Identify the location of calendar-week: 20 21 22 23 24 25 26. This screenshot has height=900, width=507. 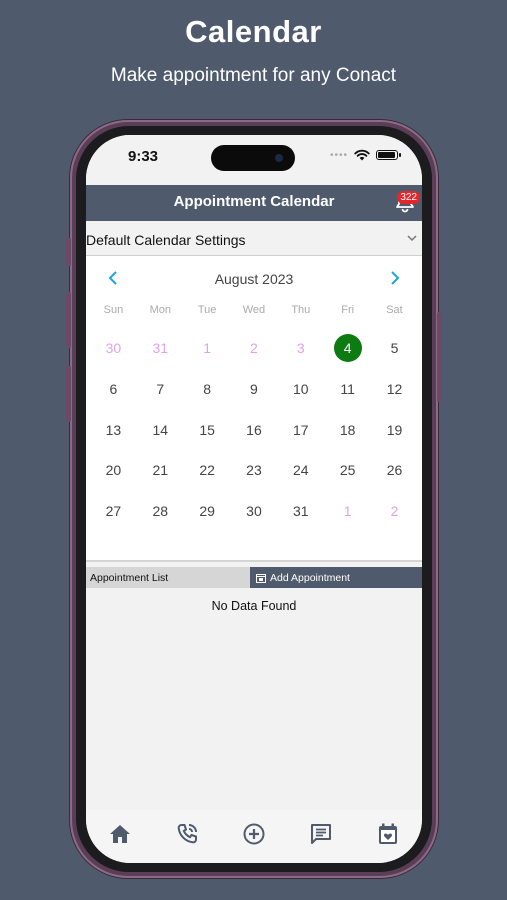
(254, 470).